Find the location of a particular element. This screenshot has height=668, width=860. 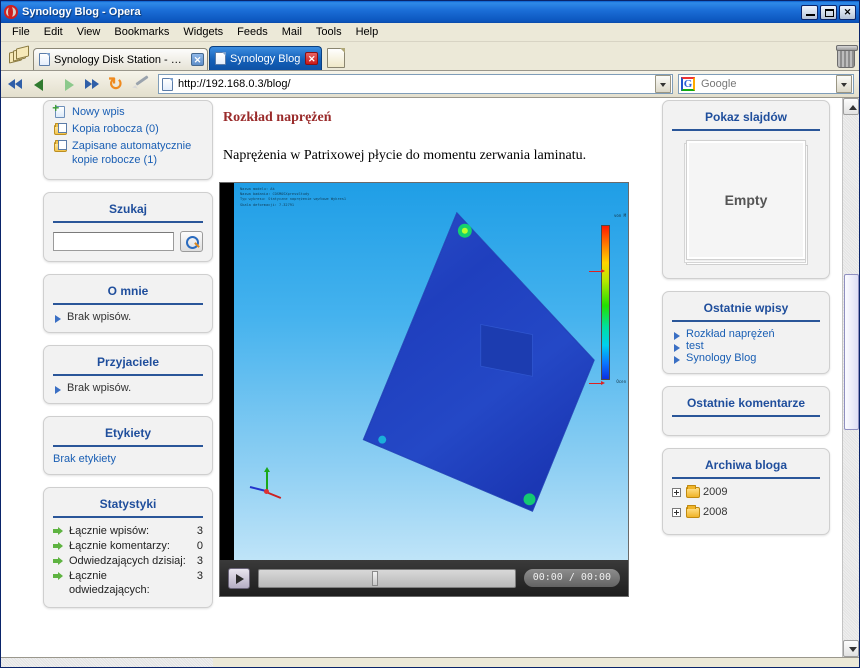

legend-marker-lower is located at coordinates (597, 383).